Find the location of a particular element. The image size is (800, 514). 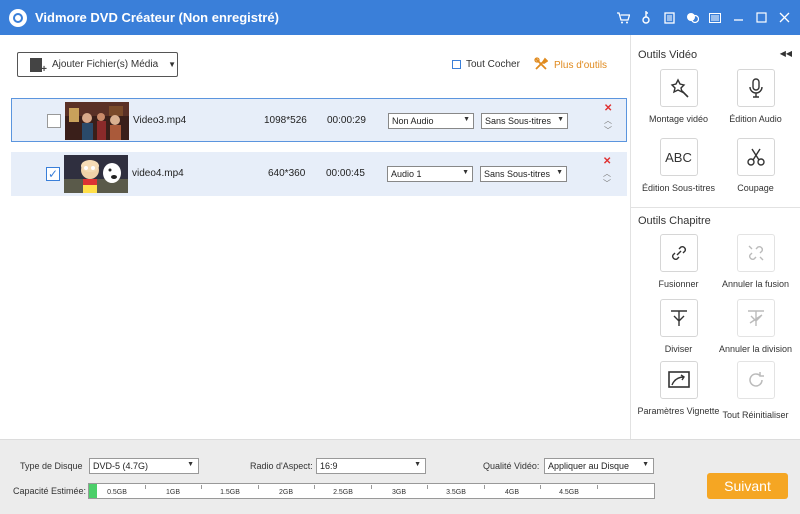

app-logo-icon is located at coordinates (18, 17).